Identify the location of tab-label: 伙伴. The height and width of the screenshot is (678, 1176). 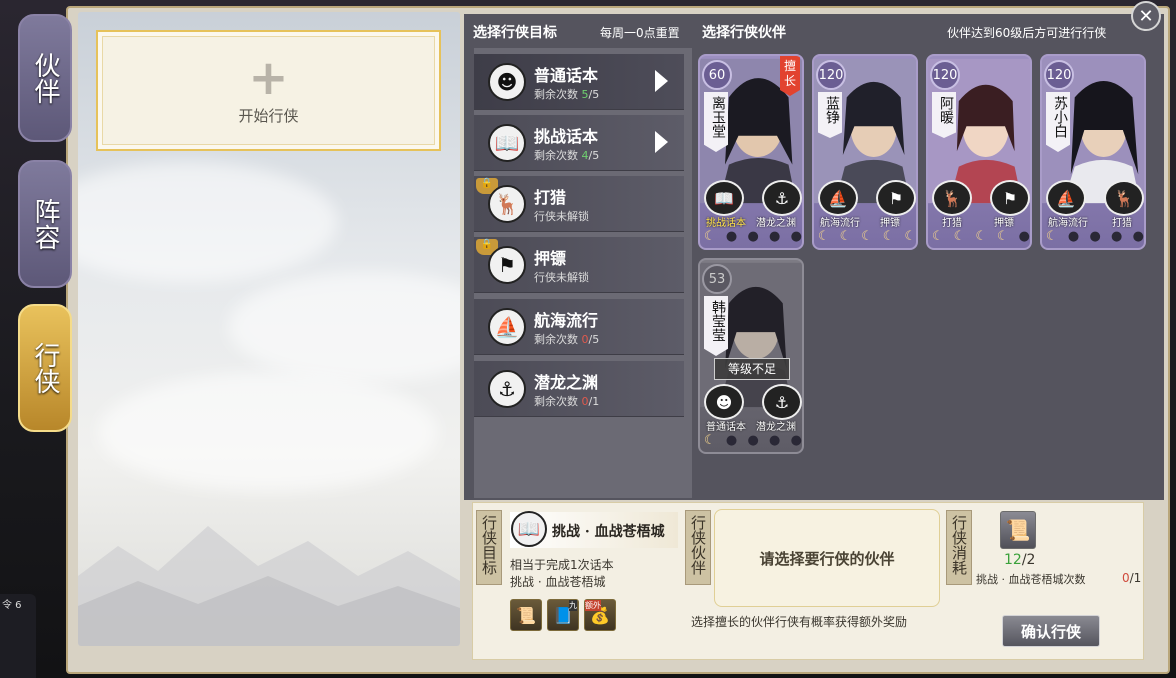
(45, 78).